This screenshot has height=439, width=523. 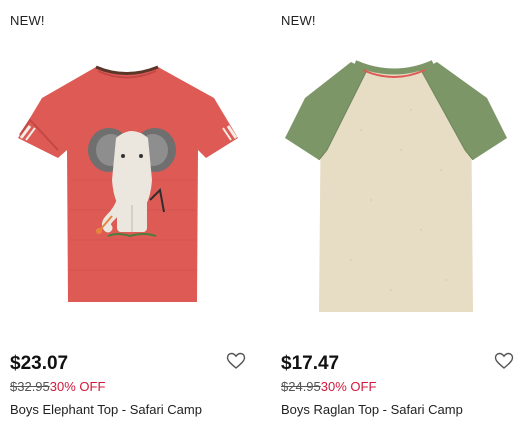 I want to click on sale-price: $23.07, so click(x=39, y=363).